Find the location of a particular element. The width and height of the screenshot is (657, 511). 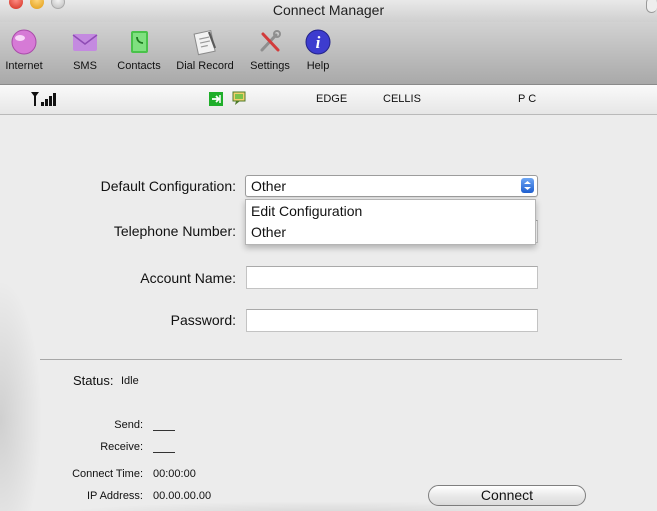

toolbar-settings-label: Settings is located at coordinates (270, 66).